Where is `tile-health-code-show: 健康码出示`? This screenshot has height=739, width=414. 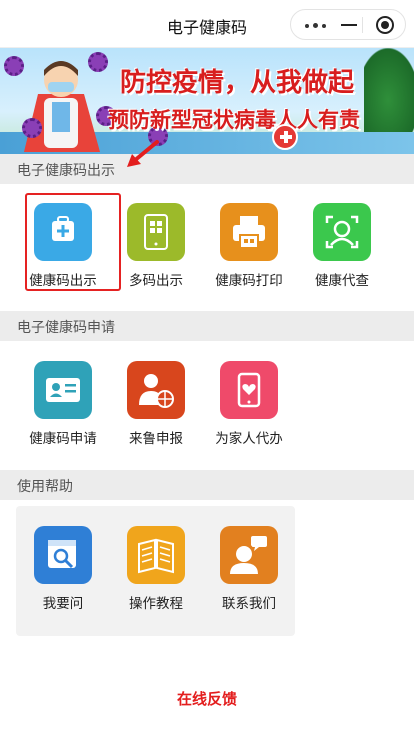 tile-health-code-show: 健康码出示 is located at coordinates (63, 246).